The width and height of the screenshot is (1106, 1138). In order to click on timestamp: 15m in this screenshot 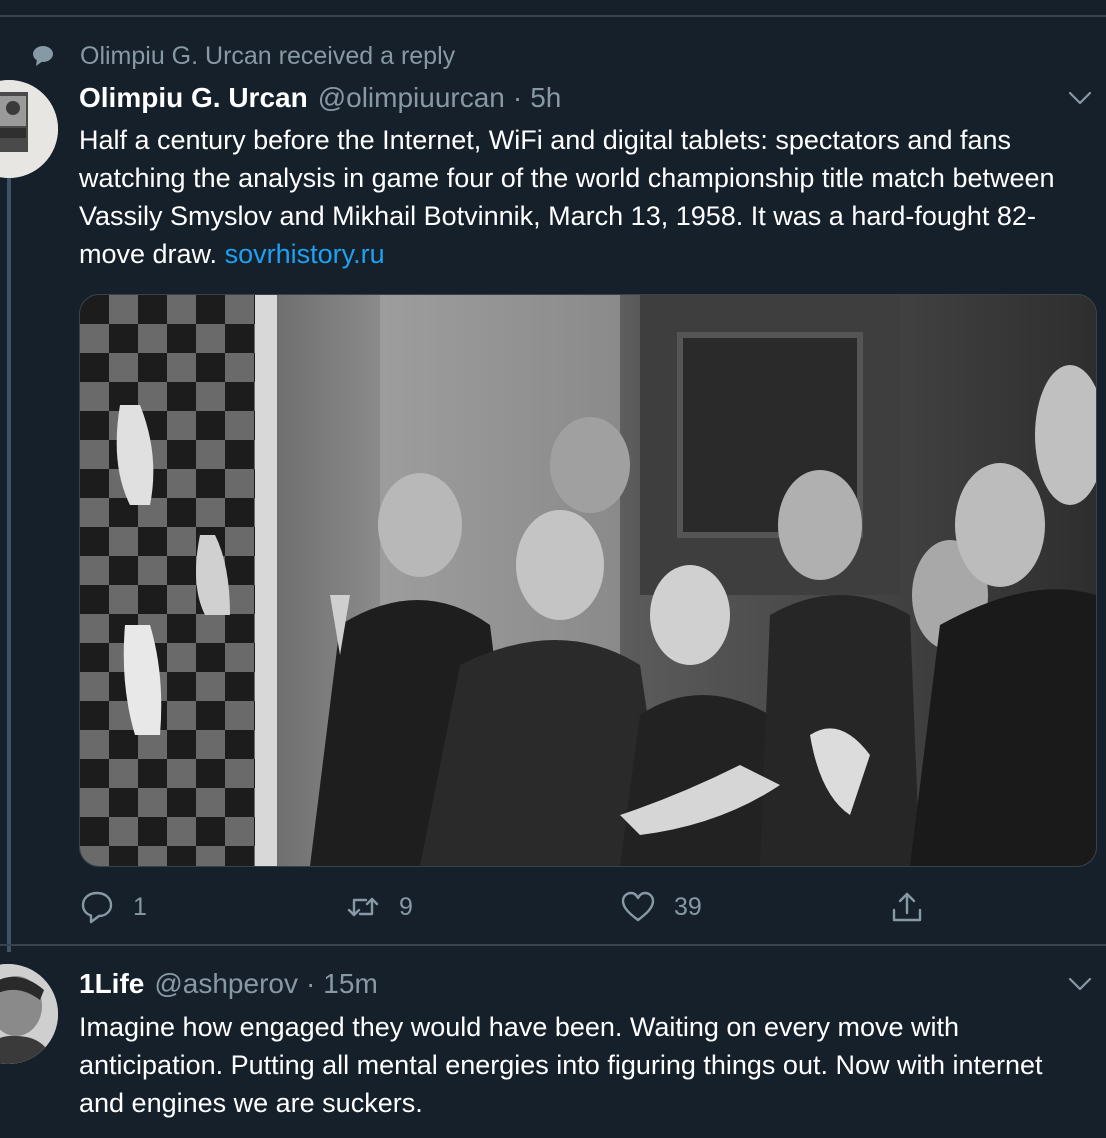, I will do `click(350, 984)`.